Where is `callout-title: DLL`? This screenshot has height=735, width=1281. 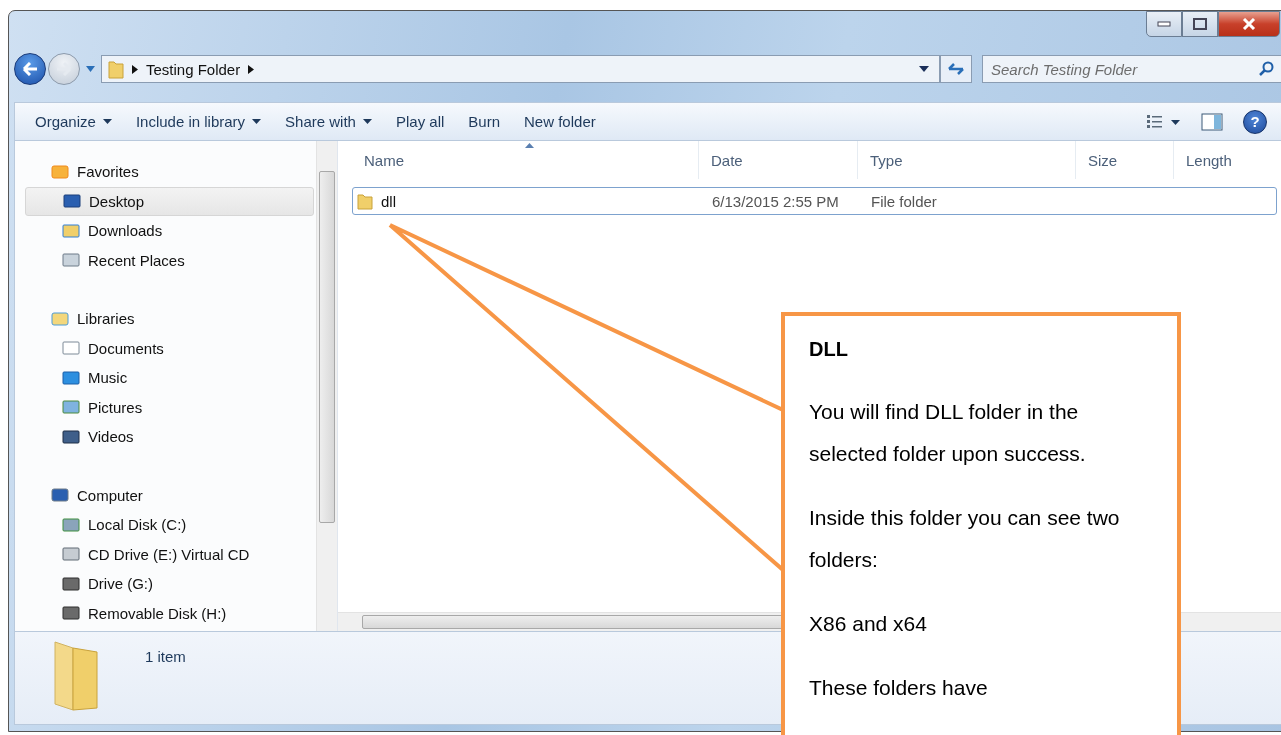
callout-title: DLL is located at coordinates (829, 349).